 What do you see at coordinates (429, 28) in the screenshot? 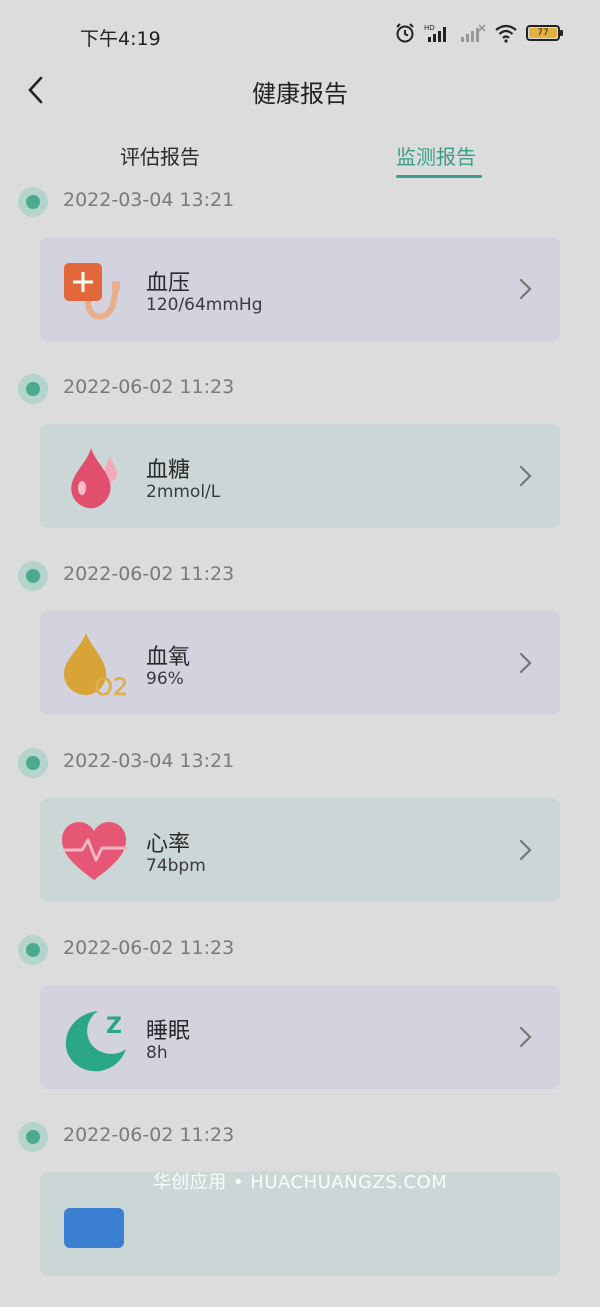
I see `svg-text: HD` at bounding box center [429, 28].